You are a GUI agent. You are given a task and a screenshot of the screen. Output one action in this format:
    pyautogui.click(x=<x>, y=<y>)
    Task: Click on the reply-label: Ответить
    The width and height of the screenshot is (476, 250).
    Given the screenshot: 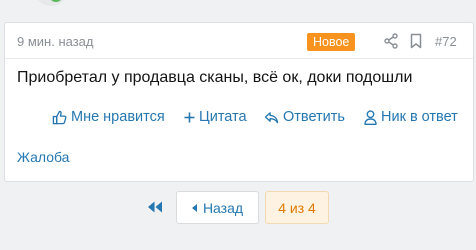 What is the action you would take?
    pyautogui.click(x=314, y=117)
    